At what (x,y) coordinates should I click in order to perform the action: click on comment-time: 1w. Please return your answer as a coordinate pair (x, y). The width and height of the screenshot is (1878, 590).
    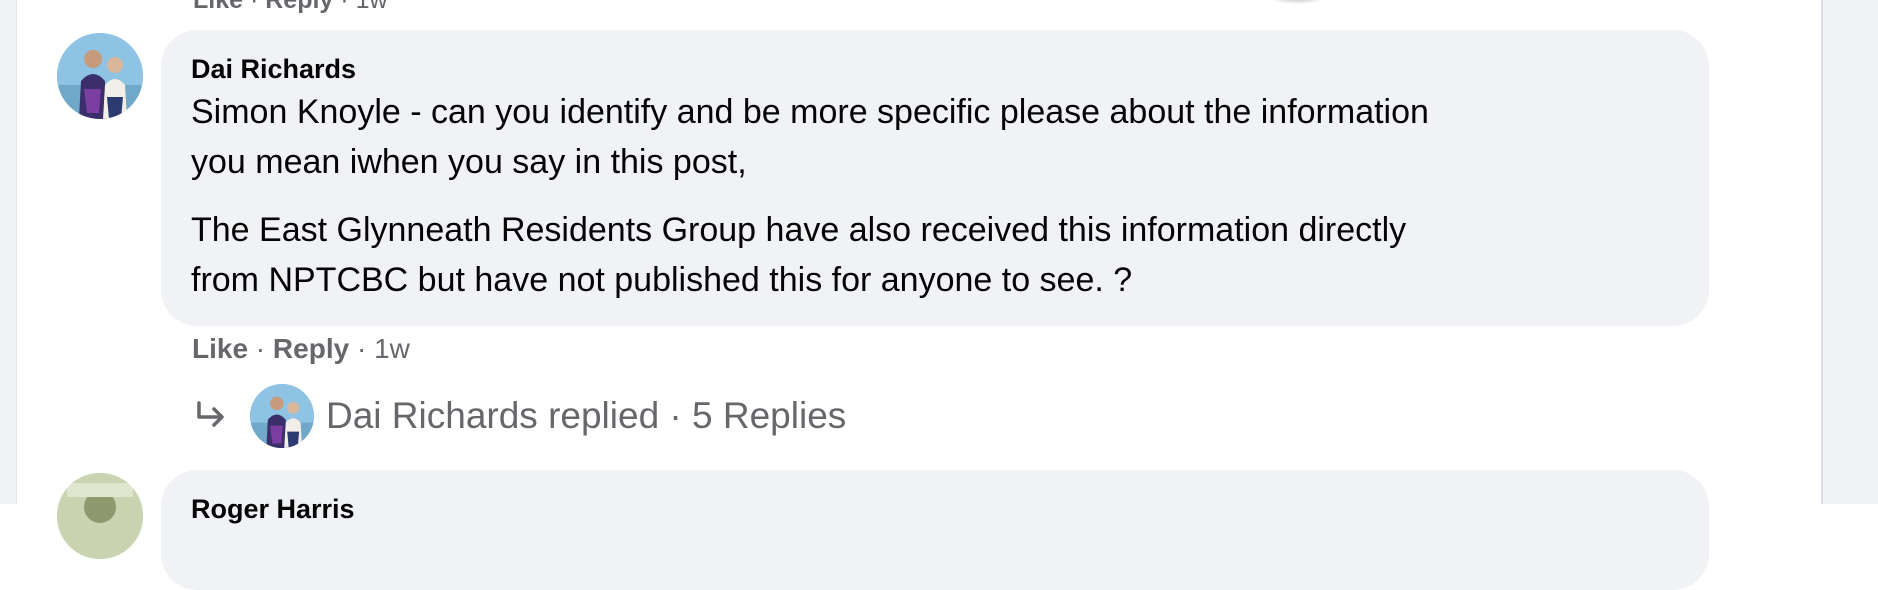
    Looking at the image, I should click on (392, 348).